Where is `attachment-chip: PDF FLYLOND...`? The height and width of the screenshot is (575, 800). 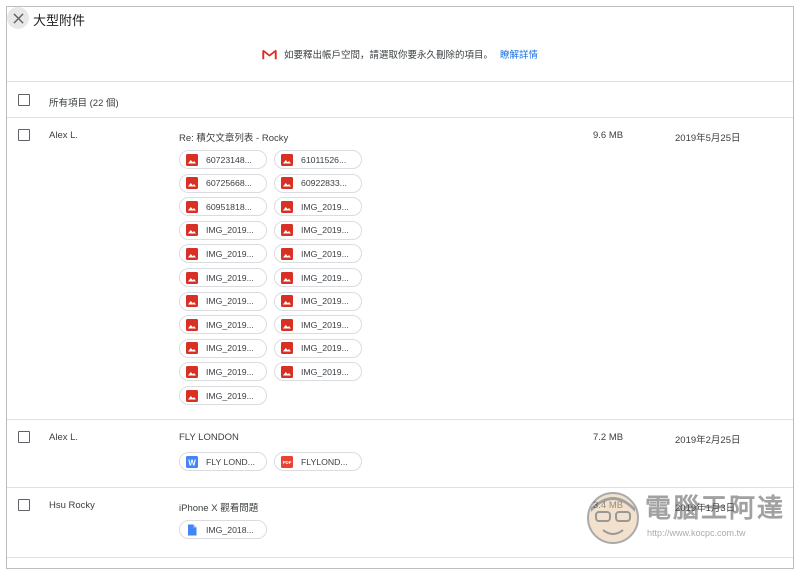 attachment-chip: PDF FLYLOND... is located at coordinates (318, 461).